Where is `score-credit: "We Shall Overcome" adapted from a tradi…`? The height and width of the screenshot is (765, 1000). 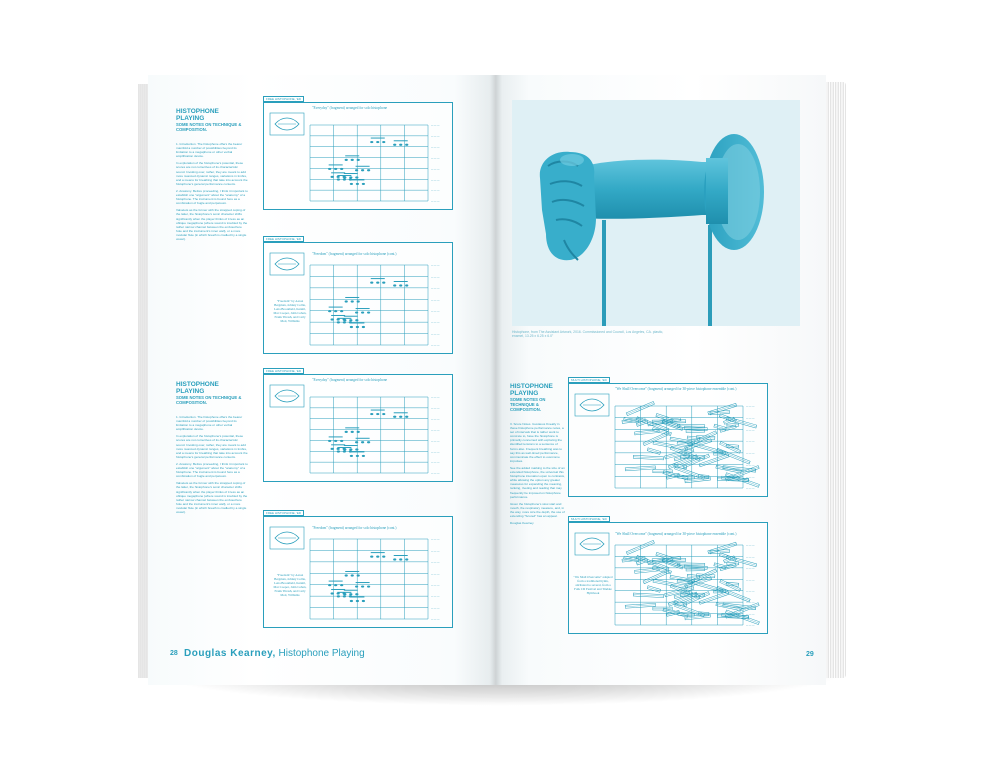 score-credit: "We Shall Overcome" adapted from a tradi… is located at coordinates (593, 585).